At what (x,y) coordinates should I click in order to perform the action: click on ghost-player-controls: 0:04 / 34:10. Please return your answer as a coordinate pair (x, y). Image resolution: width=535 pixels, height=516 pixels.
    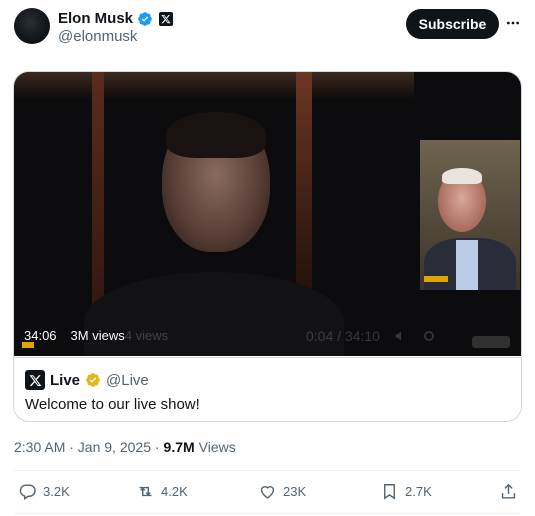
    Looking at the image, I should click on (371, 336).